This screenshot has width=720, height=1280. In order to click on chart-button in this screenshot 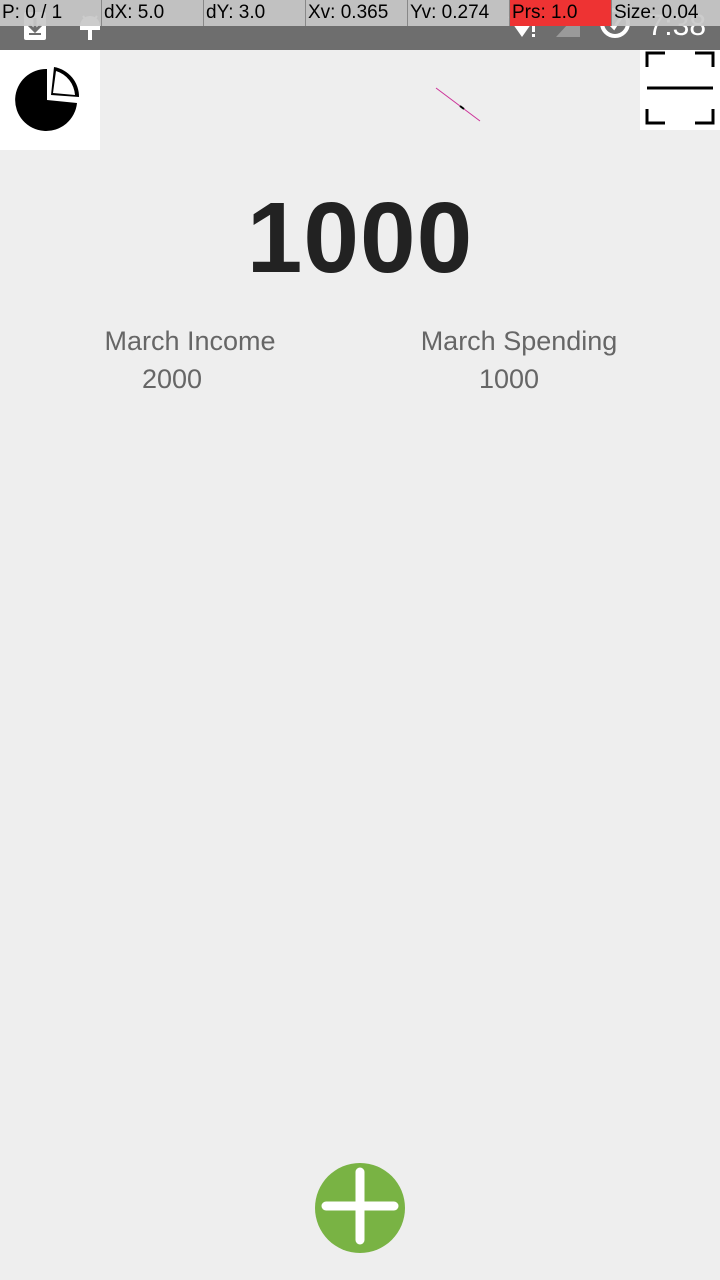, I will do `click(50, 100)`.